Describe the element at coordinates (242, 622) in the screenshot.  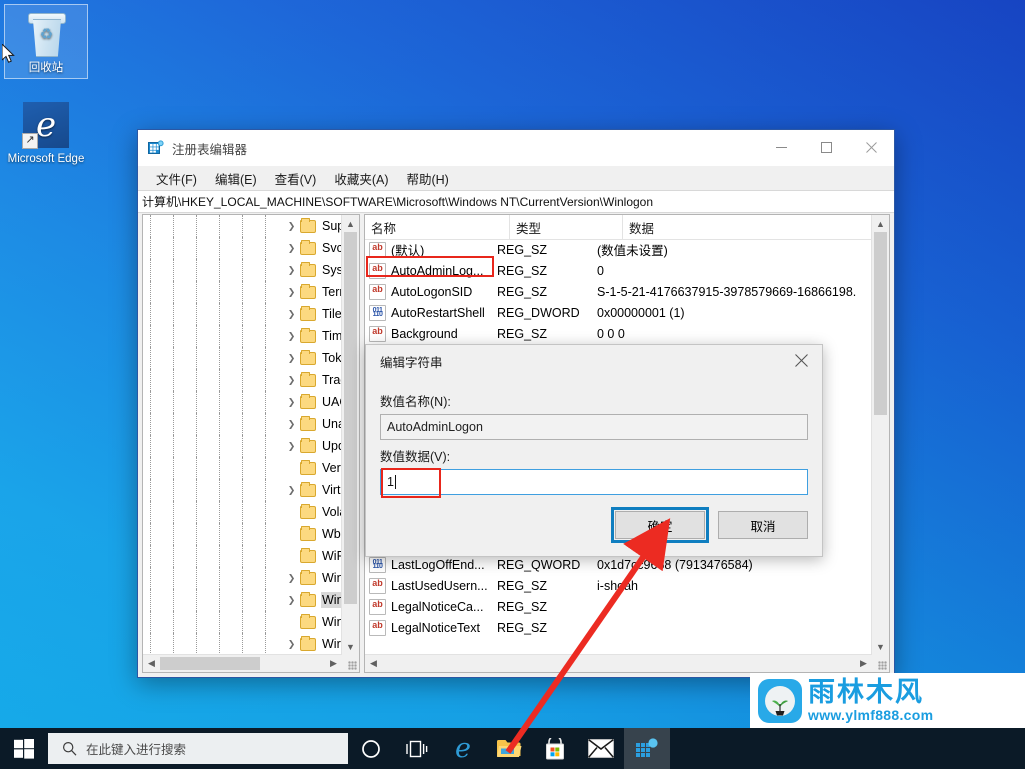
I see `tree-node-winsat: WinSAT` at that location.